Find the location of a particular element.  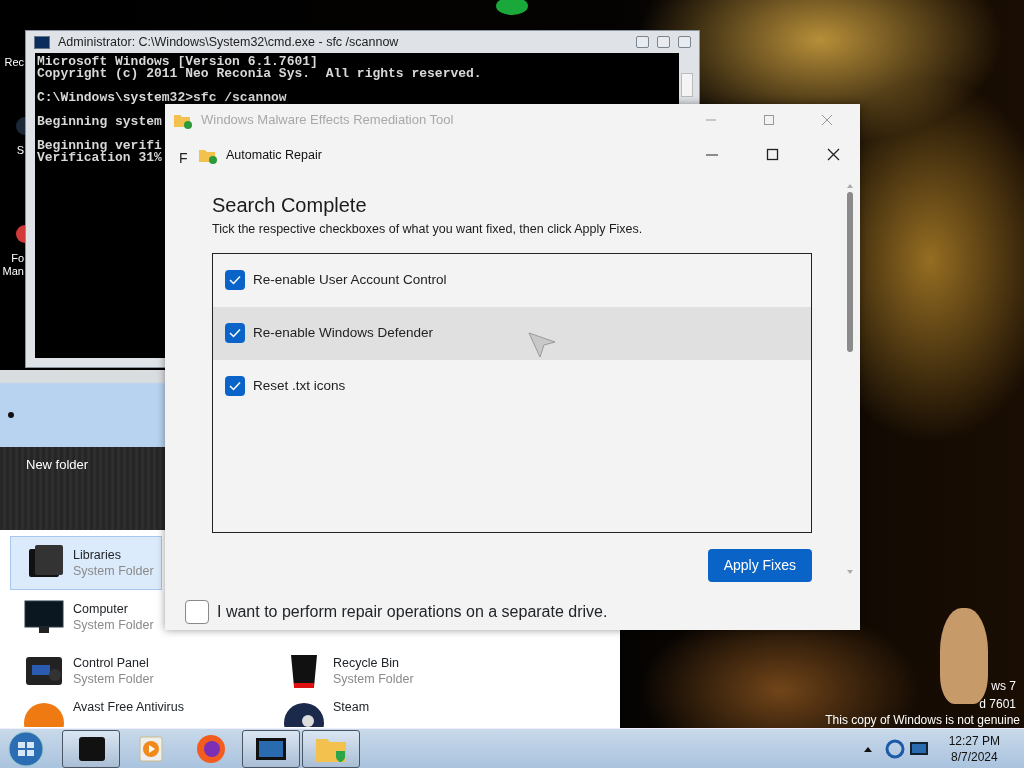

cursor-icon is located at coordinates (542, 345).